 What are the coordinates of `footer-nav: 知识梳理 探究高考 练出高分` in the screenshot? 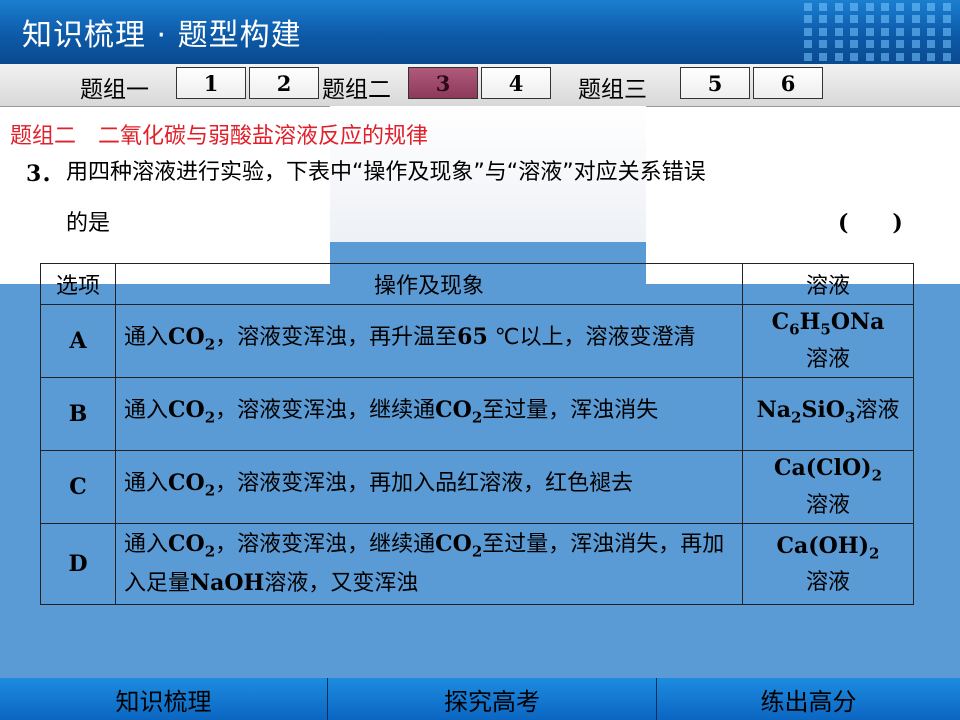 It's located at (480, 699).